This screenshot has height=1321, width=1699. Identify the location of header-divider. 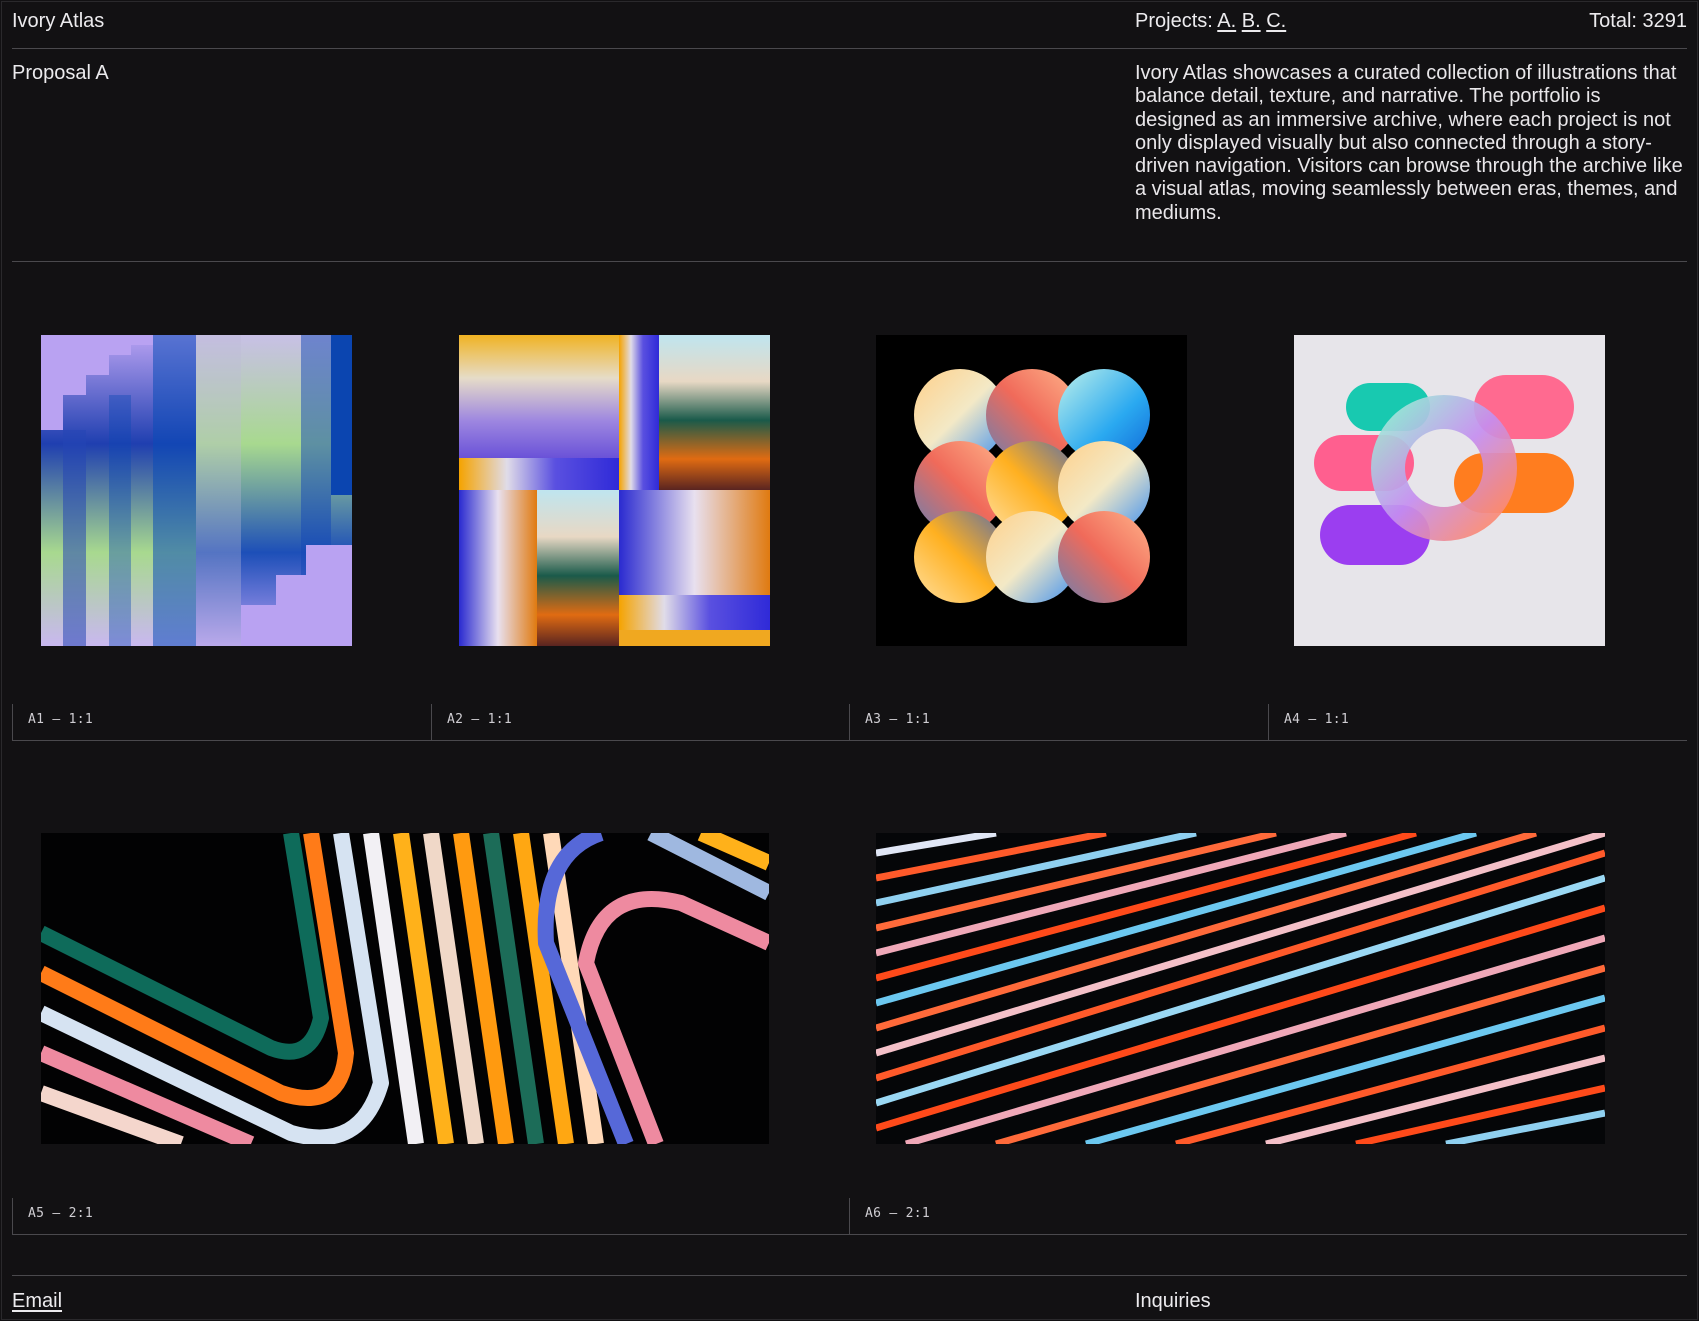
(849, 48).